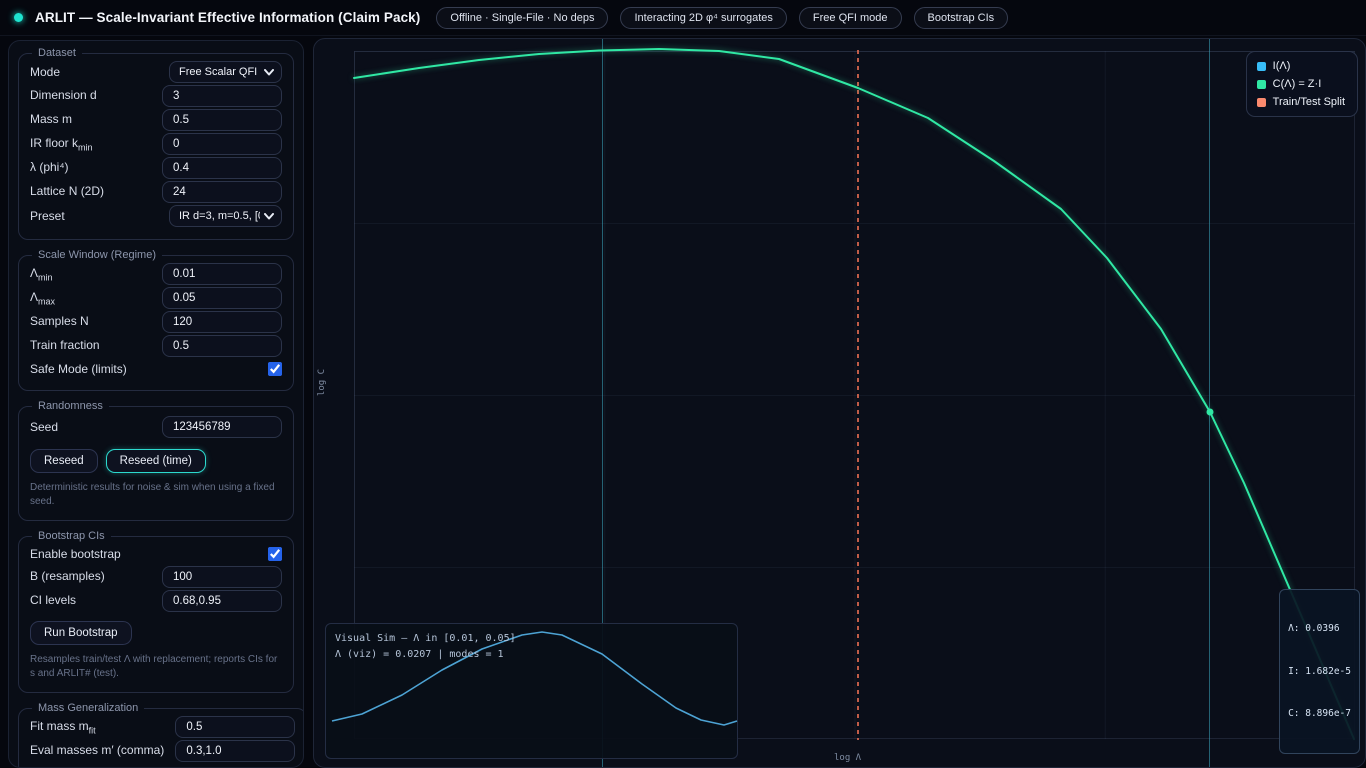  I want to click on legend-swatch-green, so click(1261, 84).